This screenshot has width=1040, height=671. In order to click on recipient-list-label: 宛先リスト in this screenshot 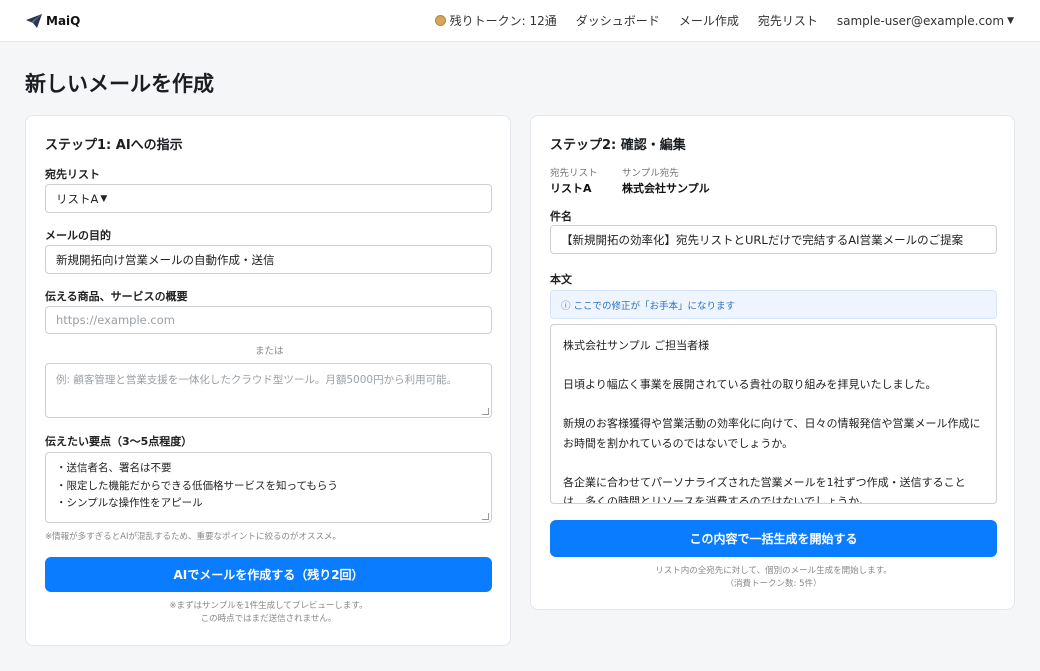, I will do `click(72, 174)`.